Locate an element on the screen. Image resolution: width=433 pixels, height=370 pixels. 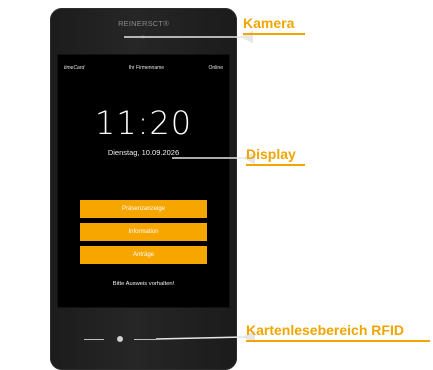
rfid-label: Kartenlesebereich RFID is located at coordinates (338, 332).